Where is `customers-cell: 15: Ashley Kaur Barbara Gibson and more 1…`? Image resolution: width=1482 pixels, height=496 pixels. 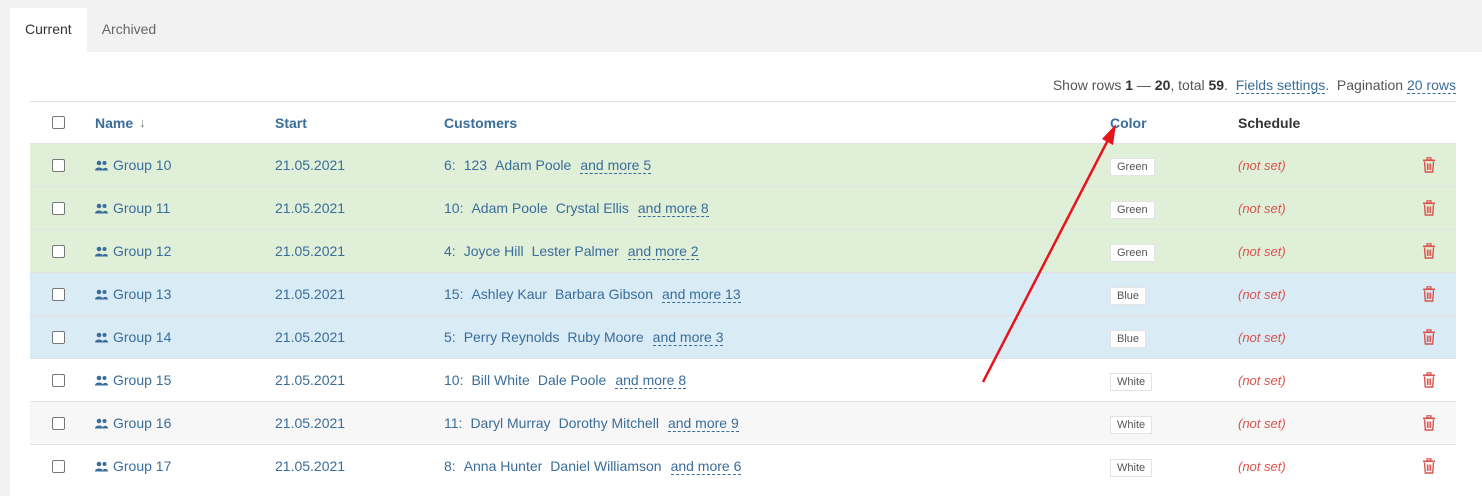 customers-cell: 15: Ashley Kaur Barbara Gibson and more 1… is located at coordinates (596, 294).